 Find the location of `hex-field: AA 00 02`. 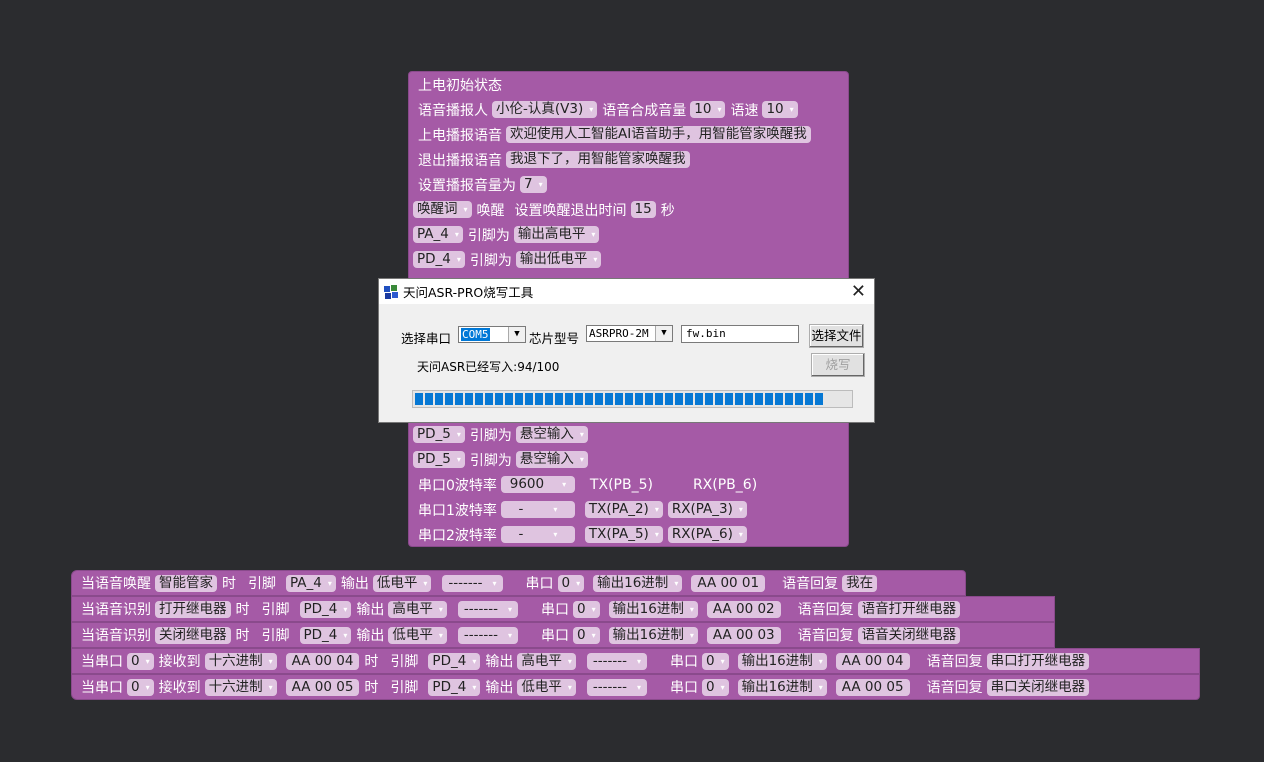

hex-field: AA 00 02 is located at coordinates (743, 609).